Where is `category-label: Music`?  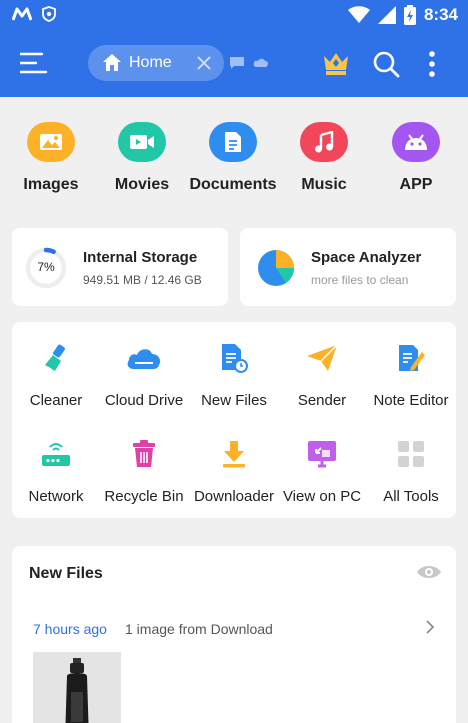 category-label: Music is located at coordinates (324, 184).